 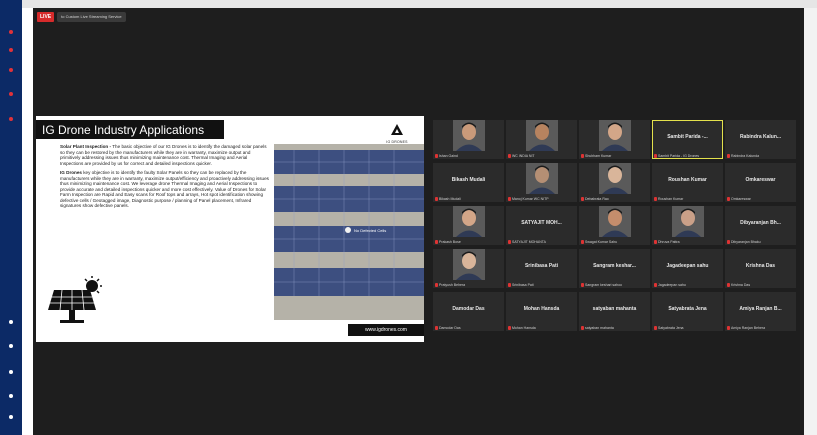 I want to click on participant-name: Roushan Kumar, so click(x=687, y=180).